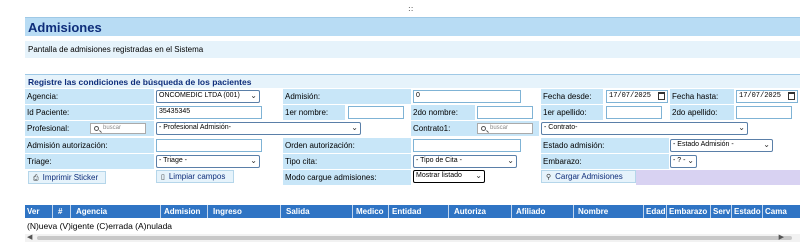 This screenshot has height=244, width=800. I want to click on scroll-left-icon: ◀, so click(29, 237).